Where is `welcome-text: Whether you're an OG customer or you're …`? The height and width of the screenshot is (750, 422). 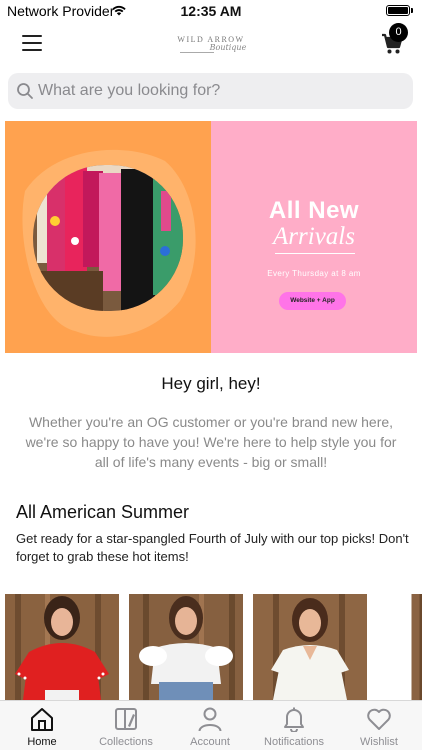
welcome-text: Whether you're an OG customer or you're … is located at coordinates (211, 442).